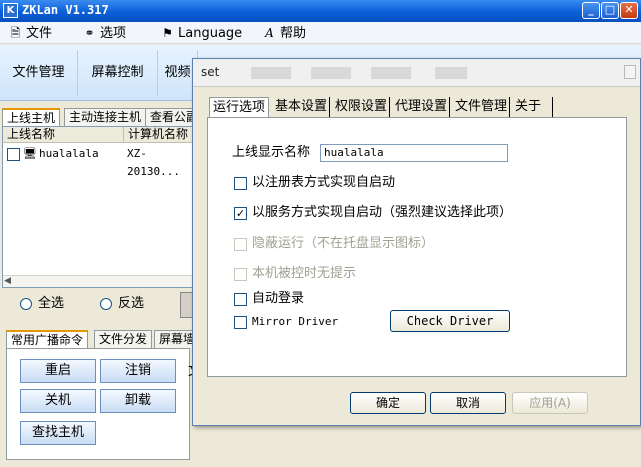  I want to click on radio-invert-label: 反选, so click(131, 303).